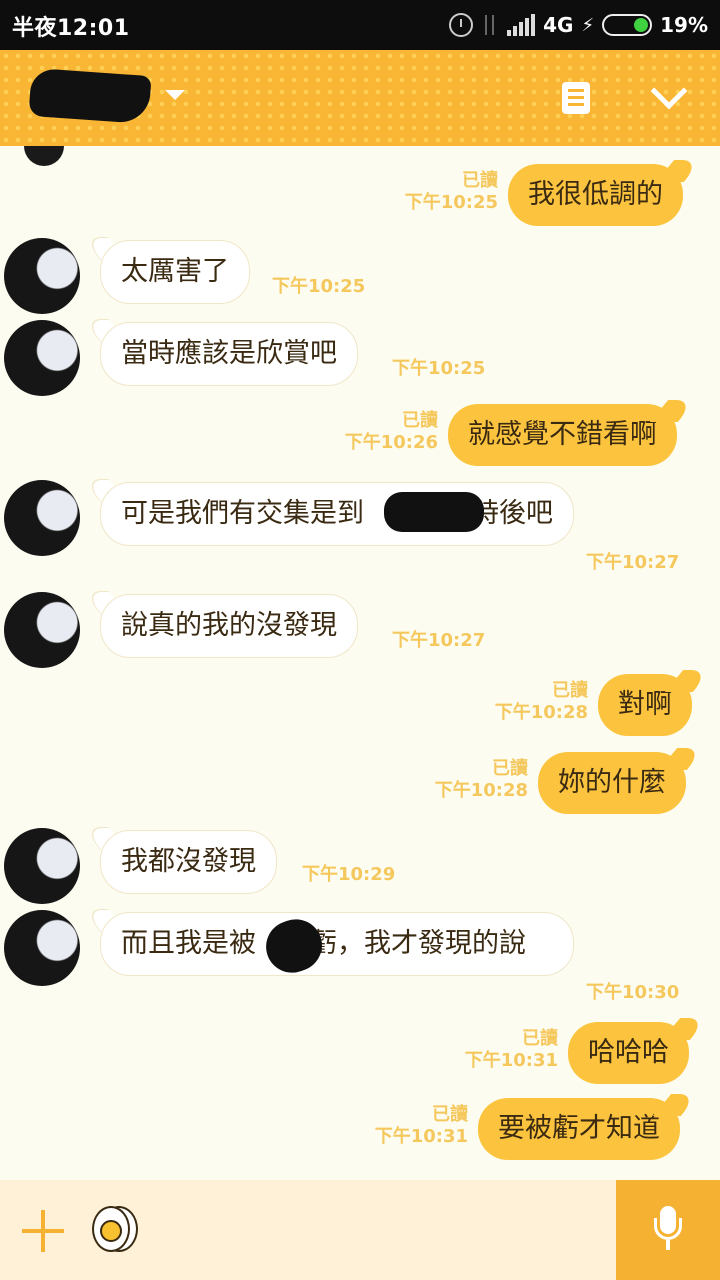  What do you see at coordinates (337, 944) in the screenshot?
I see `message-bubble-incoming: 而且我是被 虧，我才發現的說` at bounding box center [337, 944].